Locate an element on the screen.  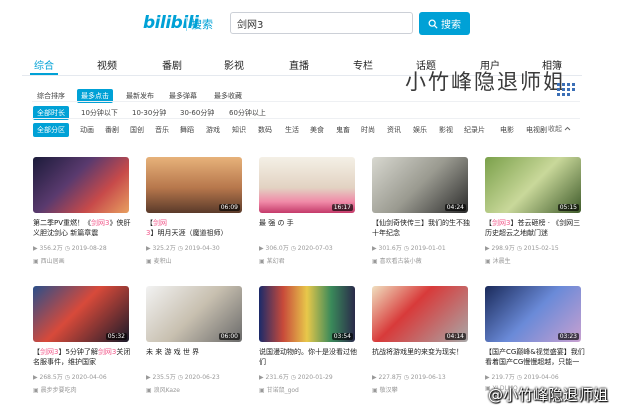
uploader: ▣ 喜欢看古装小薇 is located at coordinates (397, 260).